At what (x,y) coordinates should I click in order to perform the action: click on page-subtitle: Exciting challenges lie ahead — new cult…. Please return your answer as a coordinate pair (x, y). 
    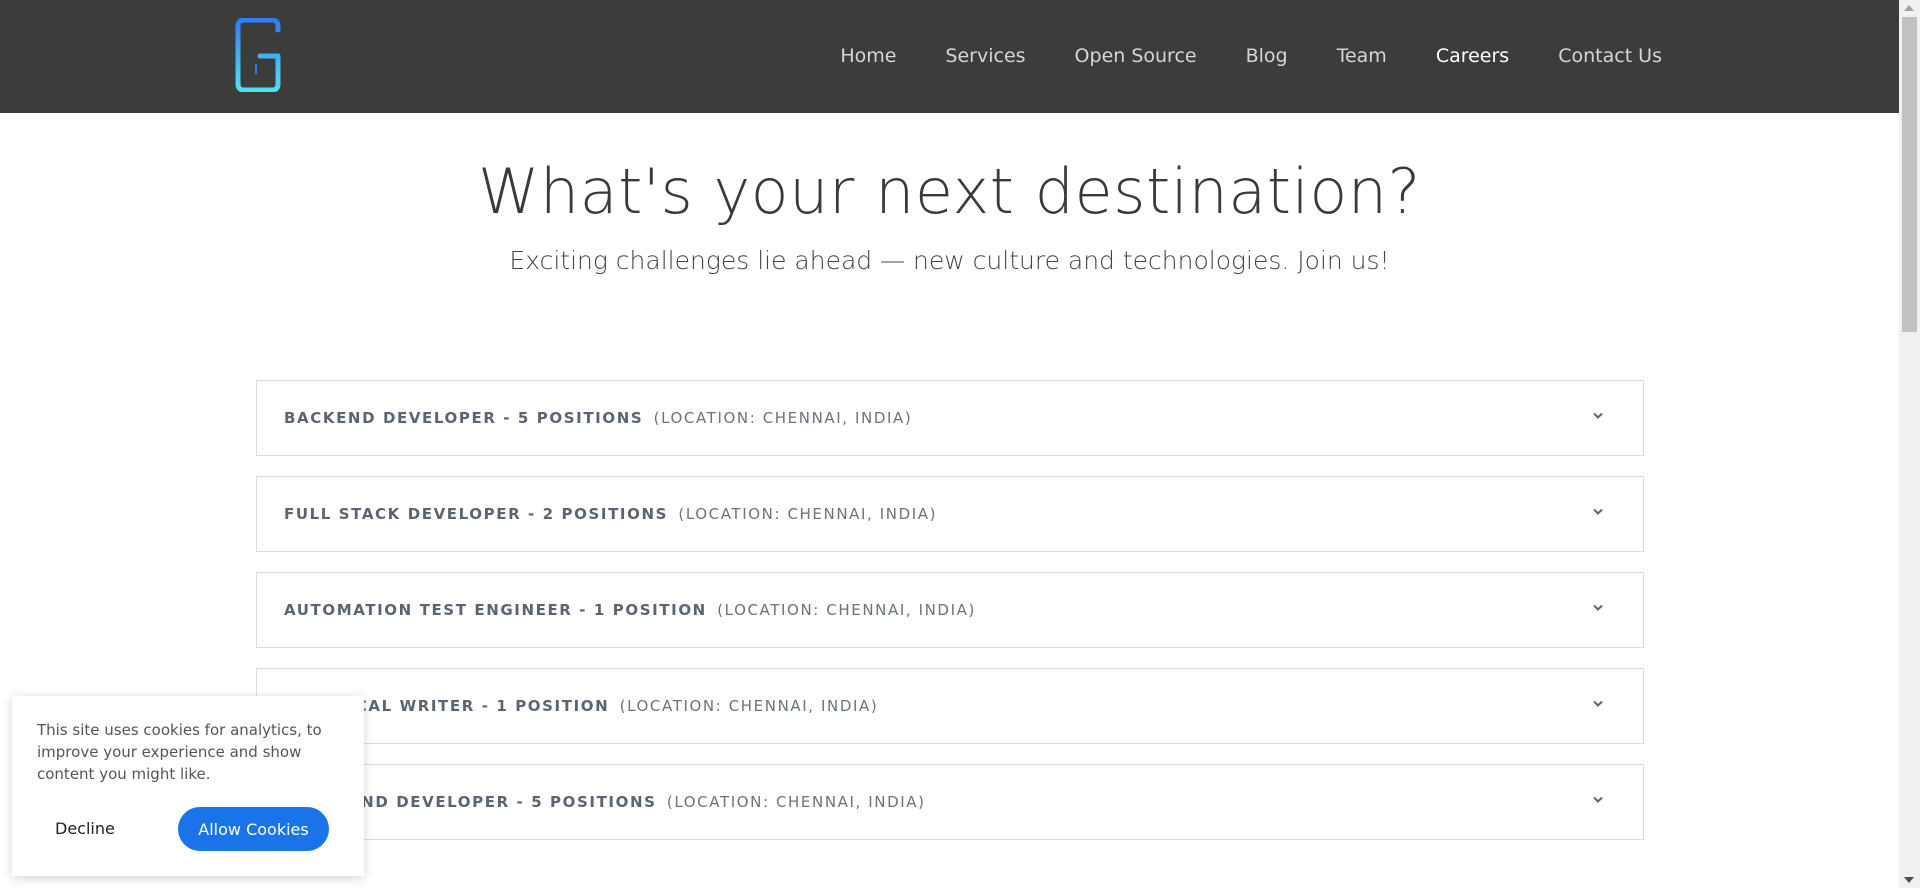
    Looking at the image, I should click on (949, 260).